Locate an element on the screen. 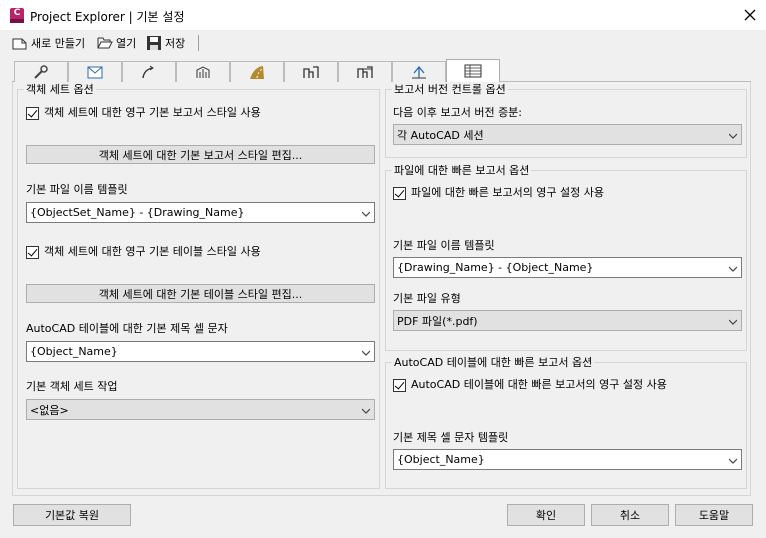 The image size is (766, 538). cancel-button: 취소 is located at coordinates (630, 515).